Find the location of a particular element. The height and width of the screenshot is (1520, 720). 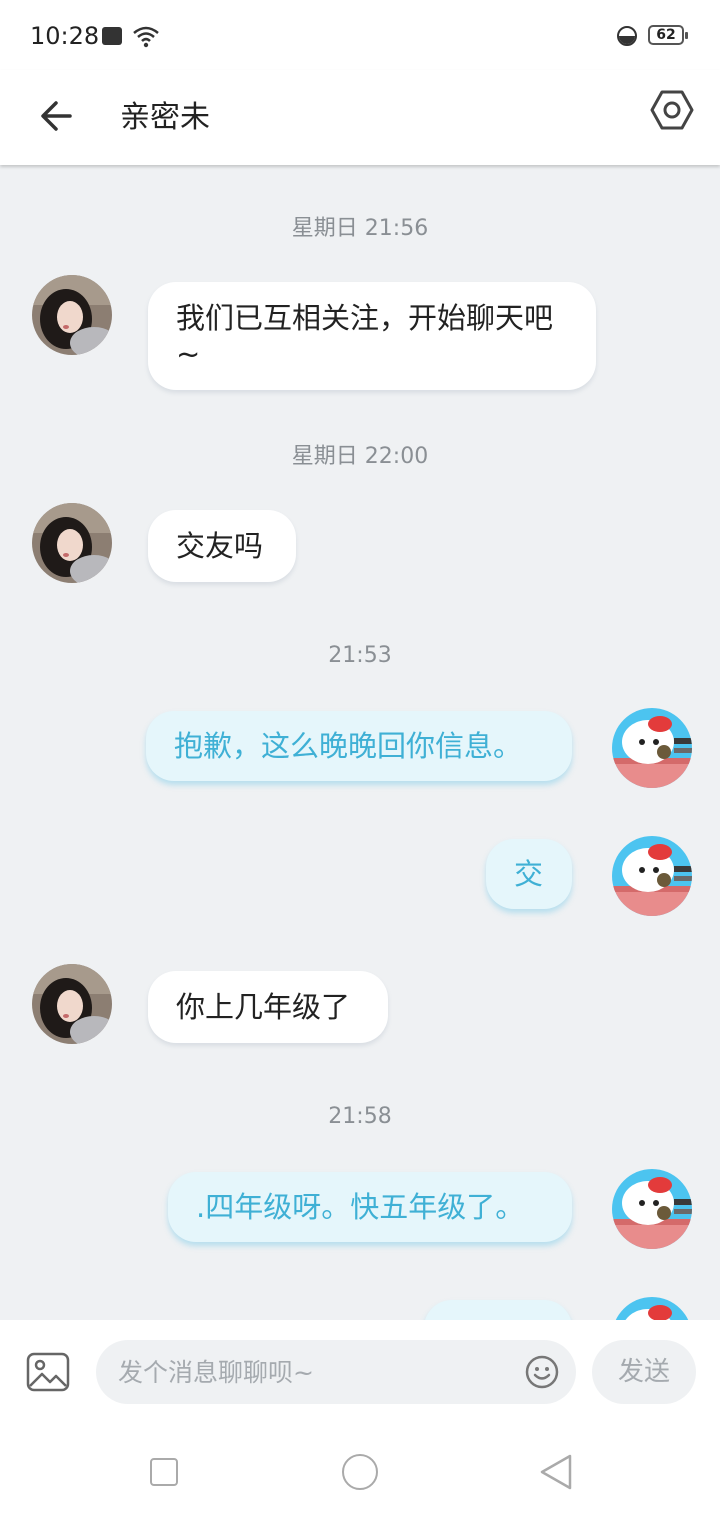

settings-icon is located at coordinates (672, 110).